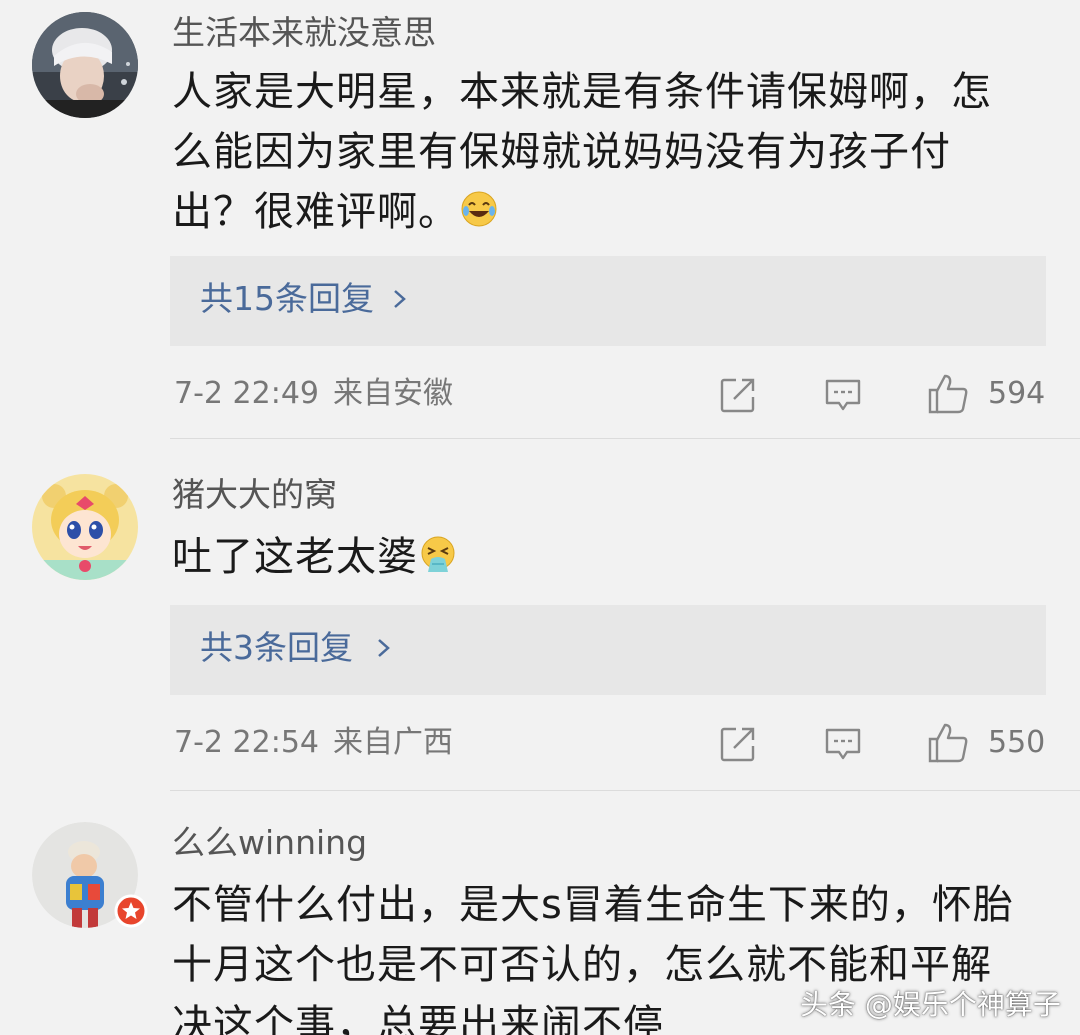  Describe the element at coordinates (254, 494) in the screenshot. I see `username: 猪大大的窝` at that location.